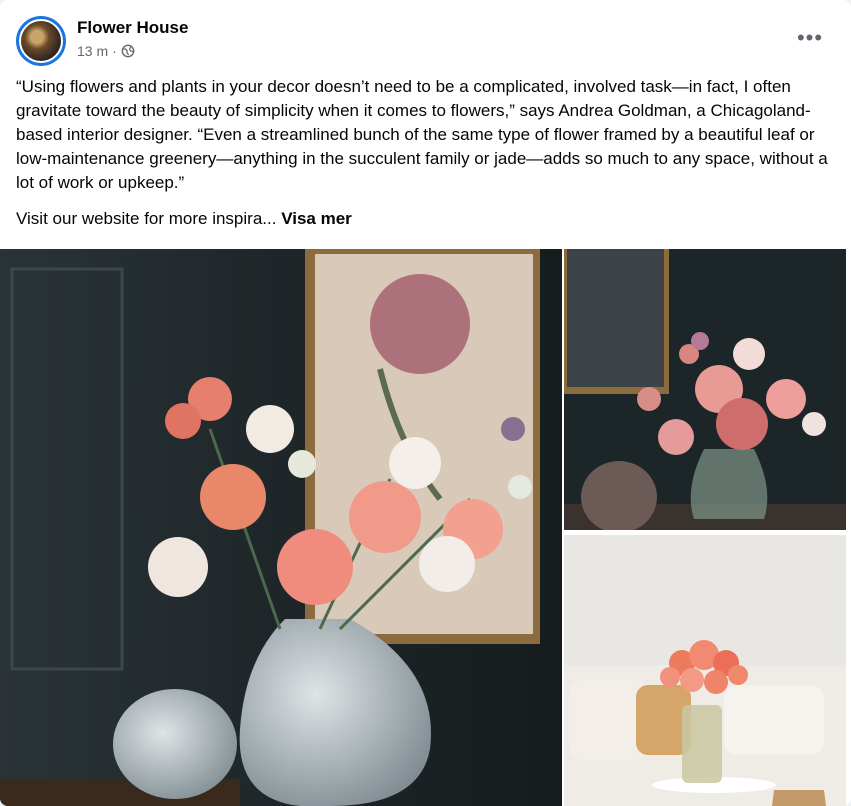 The image size is (851, 806). I want to click on photo-top-right, so click(705, 389).